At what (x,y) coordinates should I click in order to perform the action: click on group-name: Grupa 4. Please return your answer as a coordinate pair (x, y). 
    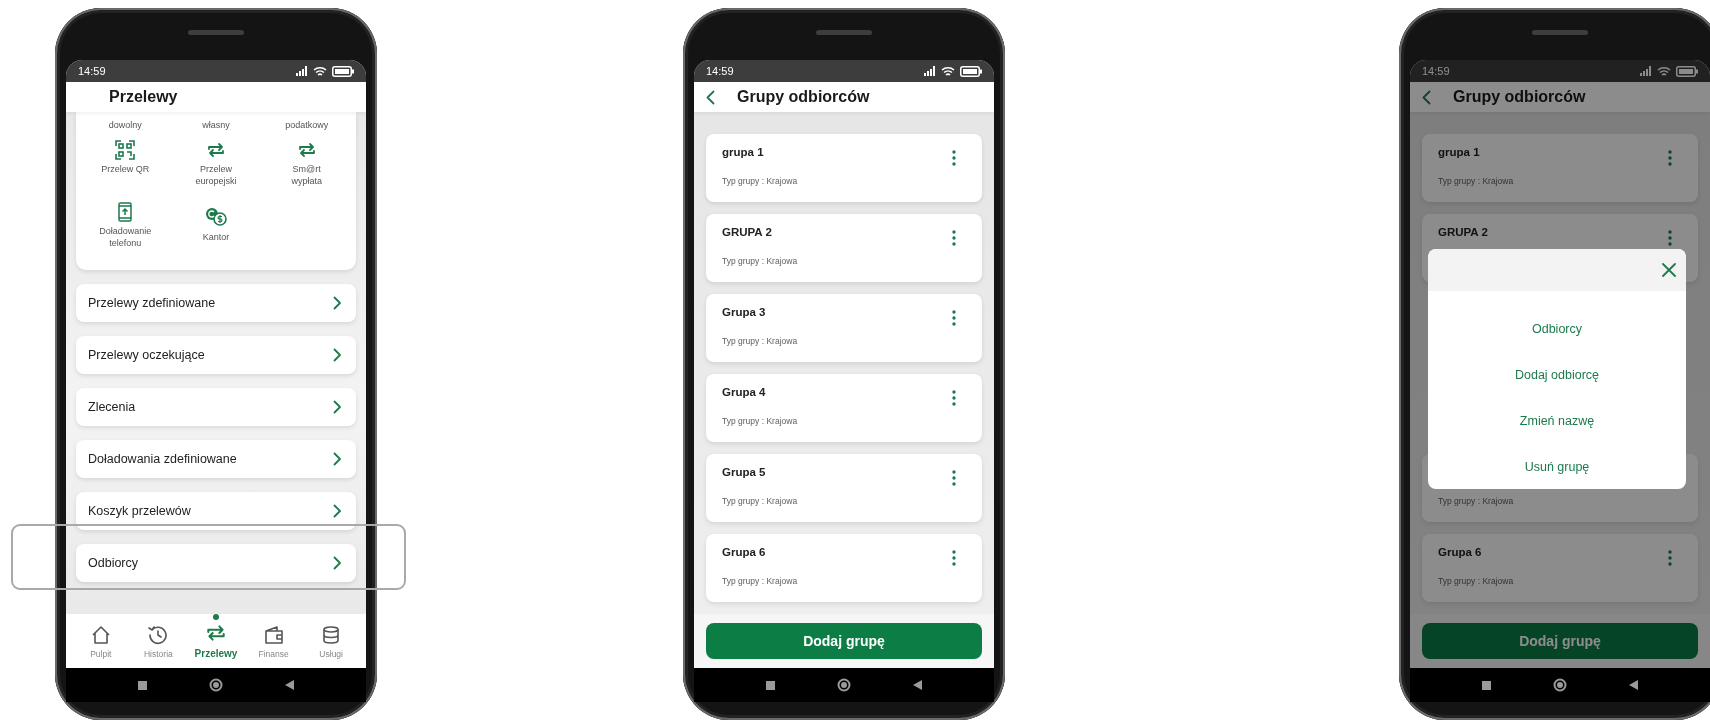
    Looking at the image, I should click on (744, 392).